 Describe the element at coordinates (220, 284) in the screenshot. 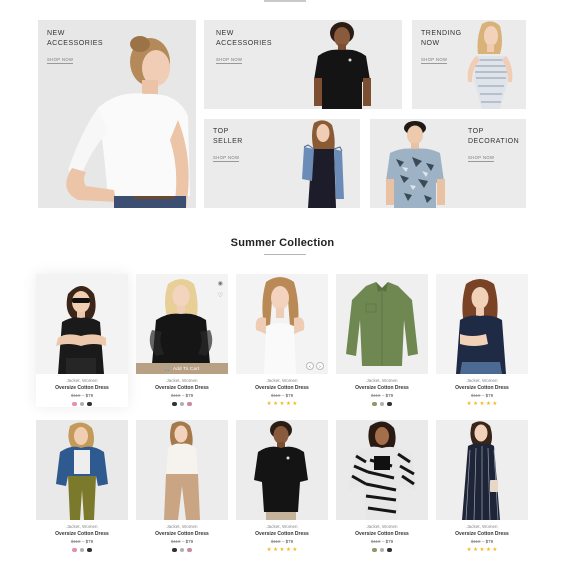

I see `eye-icon: ◉` at that location.